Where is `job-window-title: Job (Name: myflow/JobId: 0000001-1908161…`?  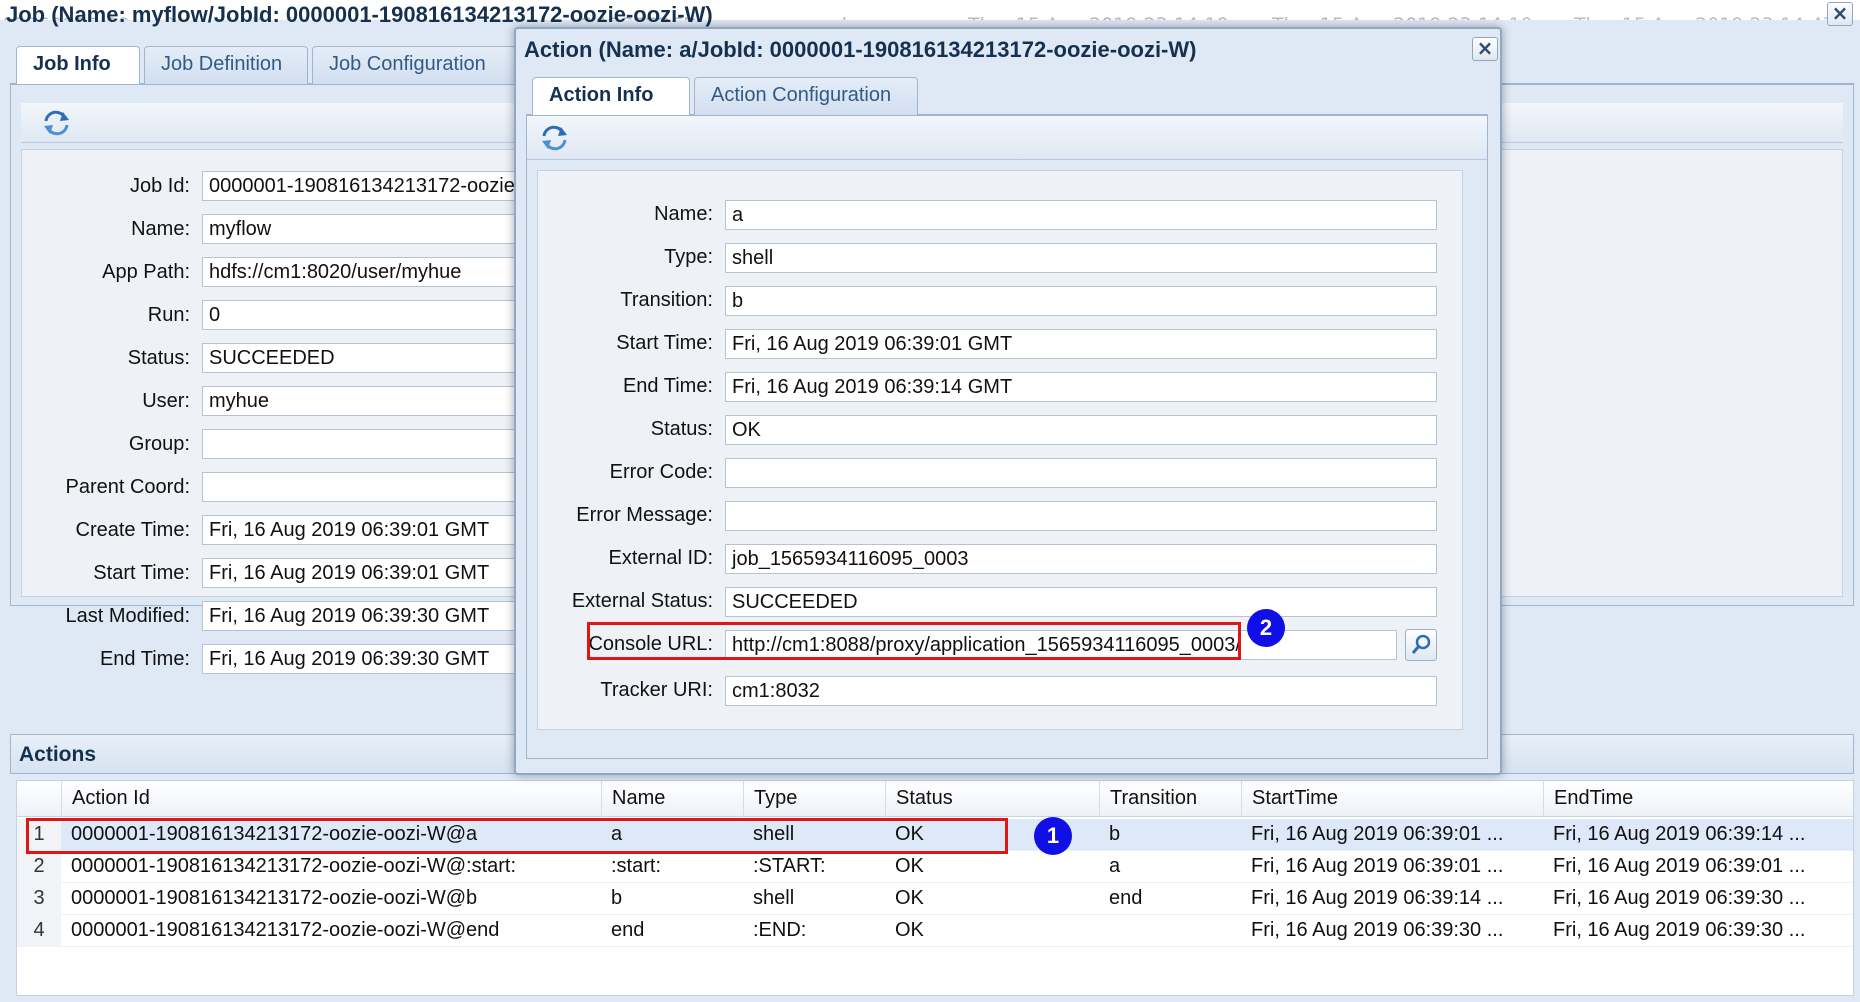 job-window-title: Job (Name: myflow/JobId: 0000001-1908161… is located at coordinates (359, 14).